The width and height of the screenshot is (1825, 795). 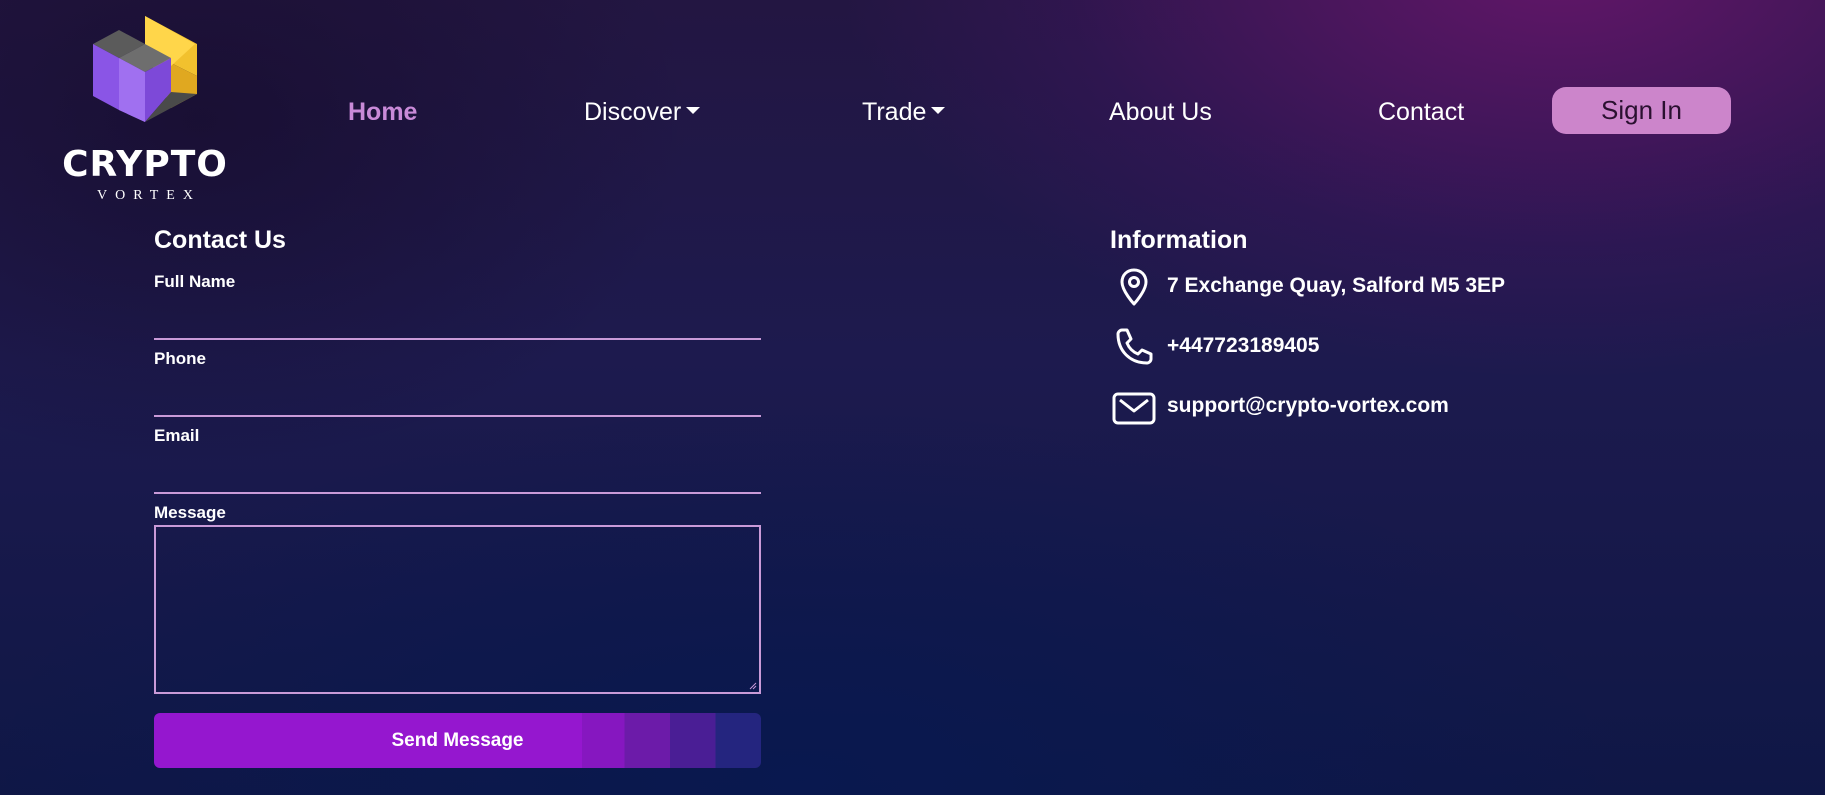 I want to click on address-text: 7 Exchange Quay, Salford M5 3EP, so click(x=1336, y=285).